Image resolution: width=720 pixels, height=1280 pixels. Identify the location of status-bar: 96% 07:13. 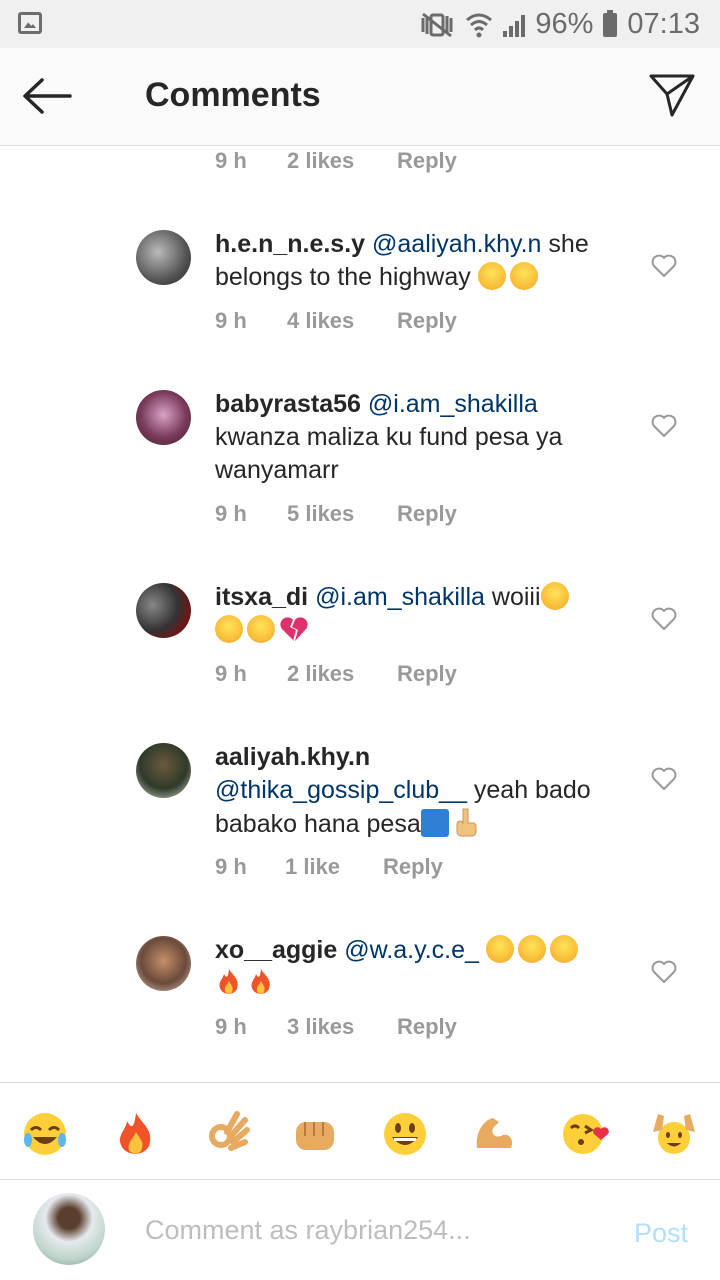
(360, 24).